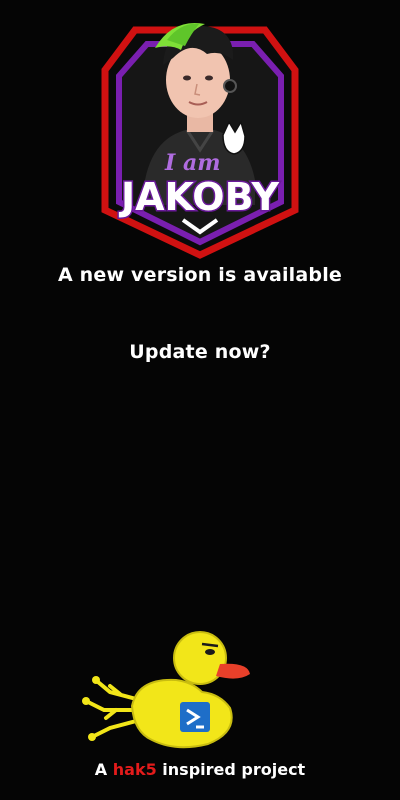 The image size is (400, 800). What do you see at coordinates (166, 690) in the screenshot?
I see `rubber-duck-icon` at bounding box center [166, 690].